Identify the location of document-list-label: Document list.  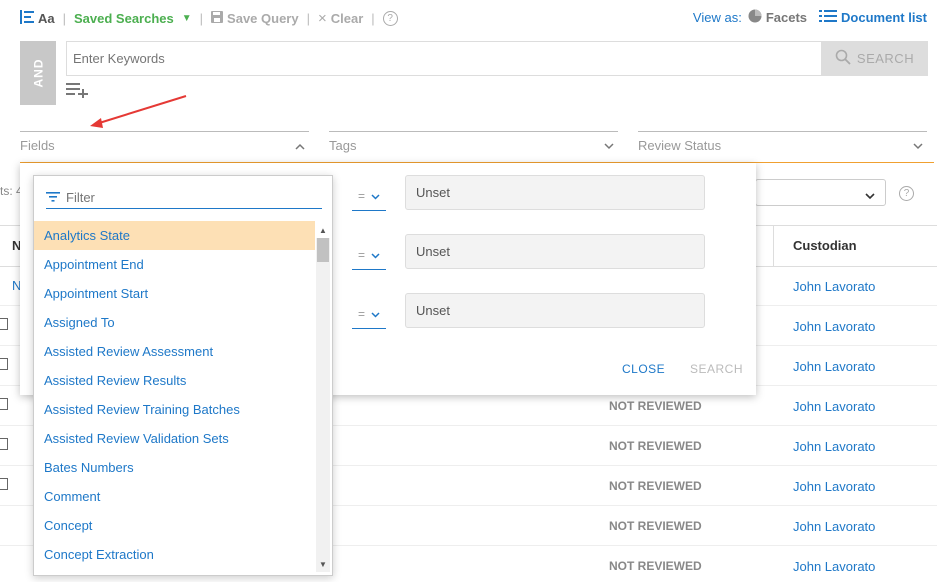
(884, 17).